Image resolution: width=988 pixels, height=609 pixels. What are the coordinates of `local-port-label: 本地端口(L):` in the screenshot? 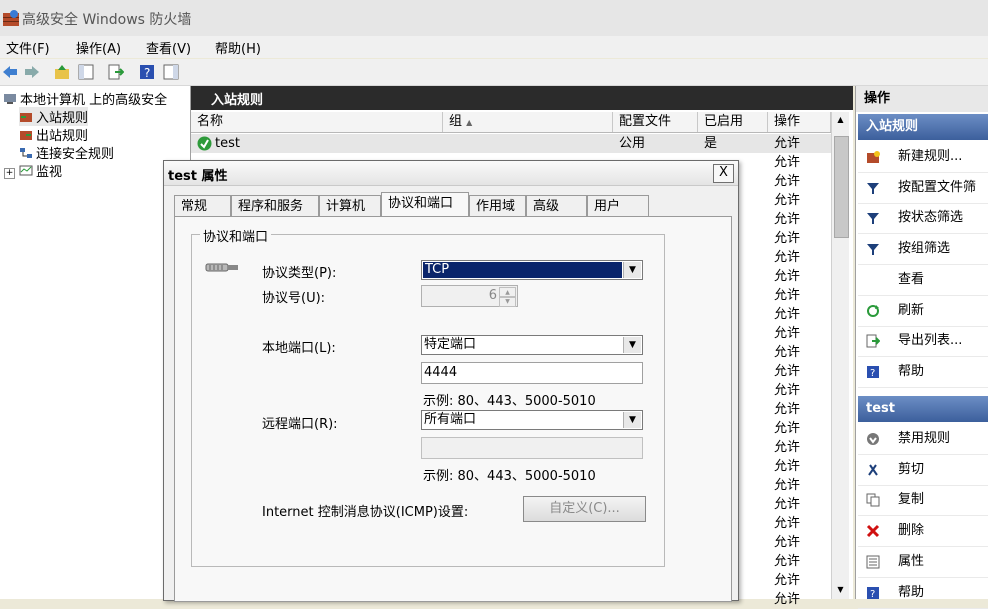 It's located at (299, 348).